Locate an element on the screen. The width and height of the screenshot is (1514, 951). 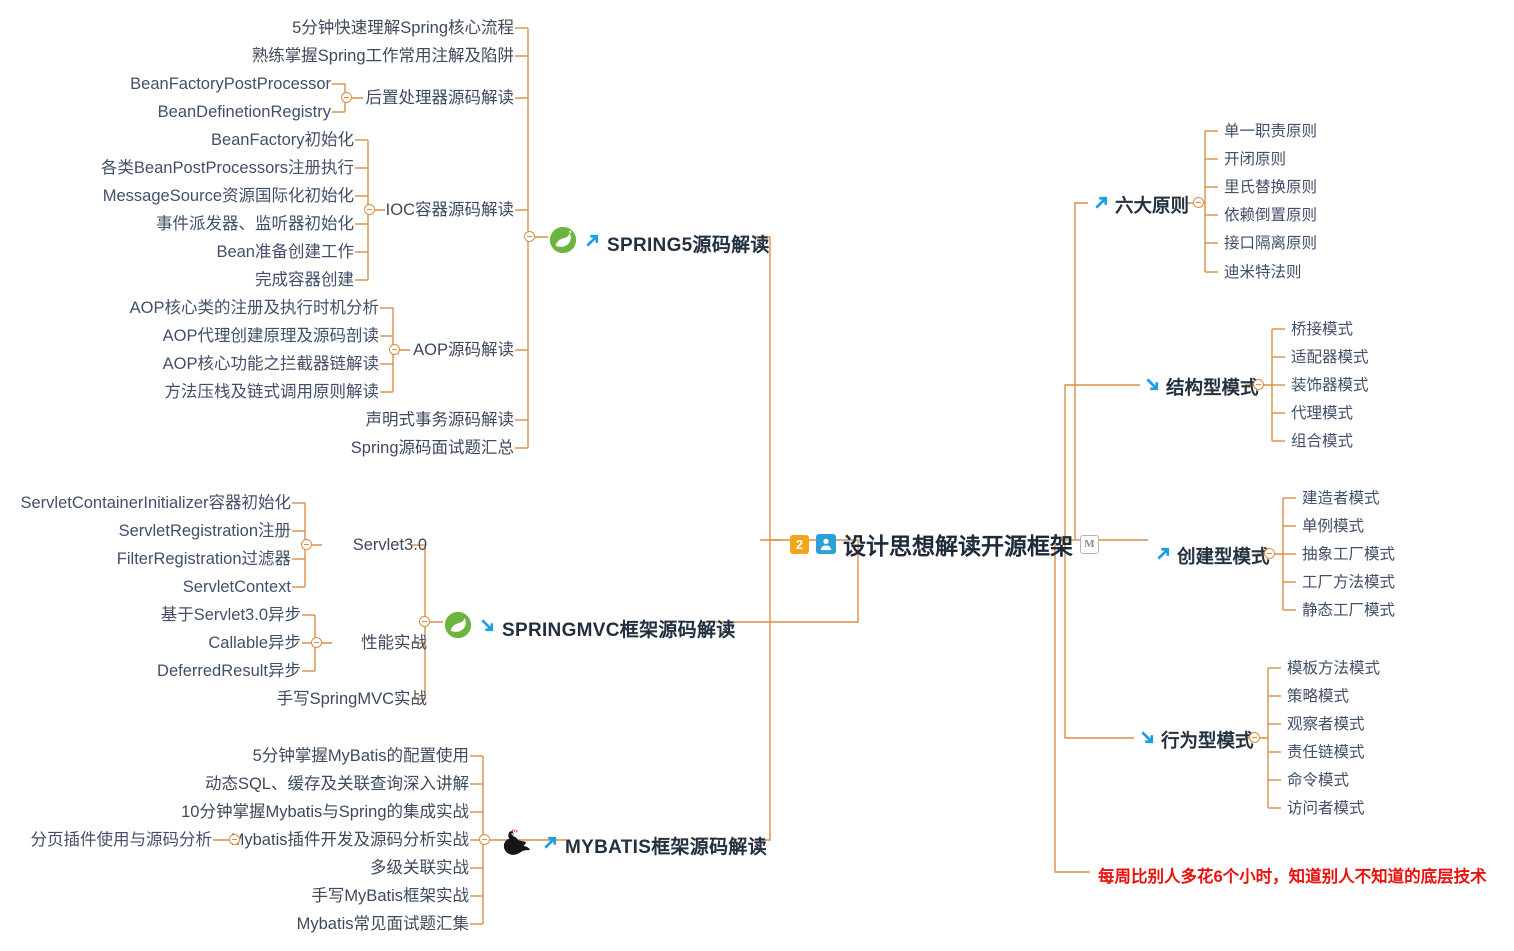
node-mybatis-multilevel: 多级关联实战 is located at coordinates (419, 868).